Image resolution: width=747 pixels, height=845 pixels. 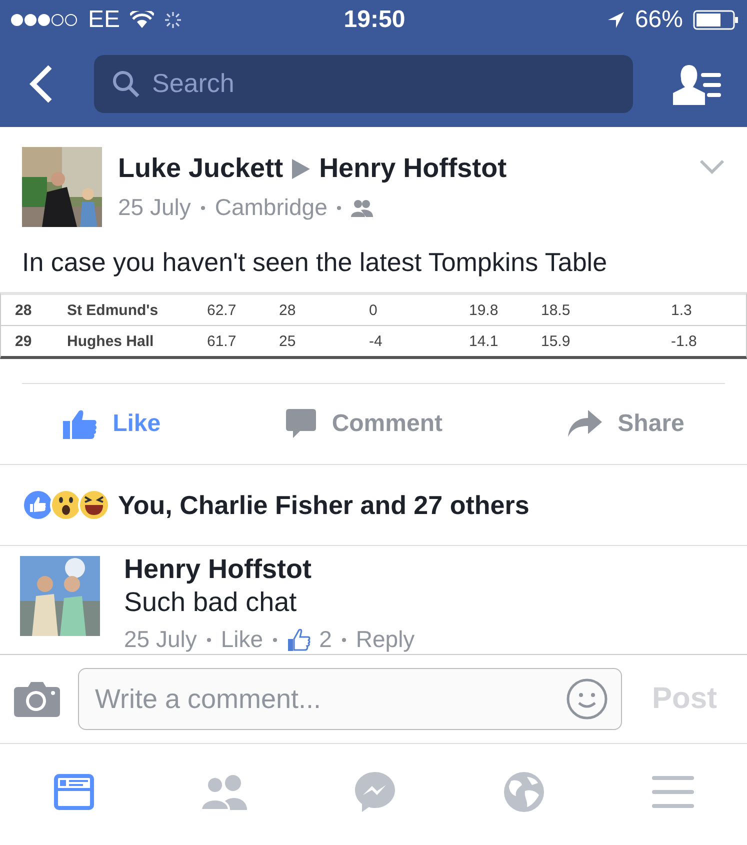 I want to click on laughing-reaction-icon, so click(x=94, y=505).